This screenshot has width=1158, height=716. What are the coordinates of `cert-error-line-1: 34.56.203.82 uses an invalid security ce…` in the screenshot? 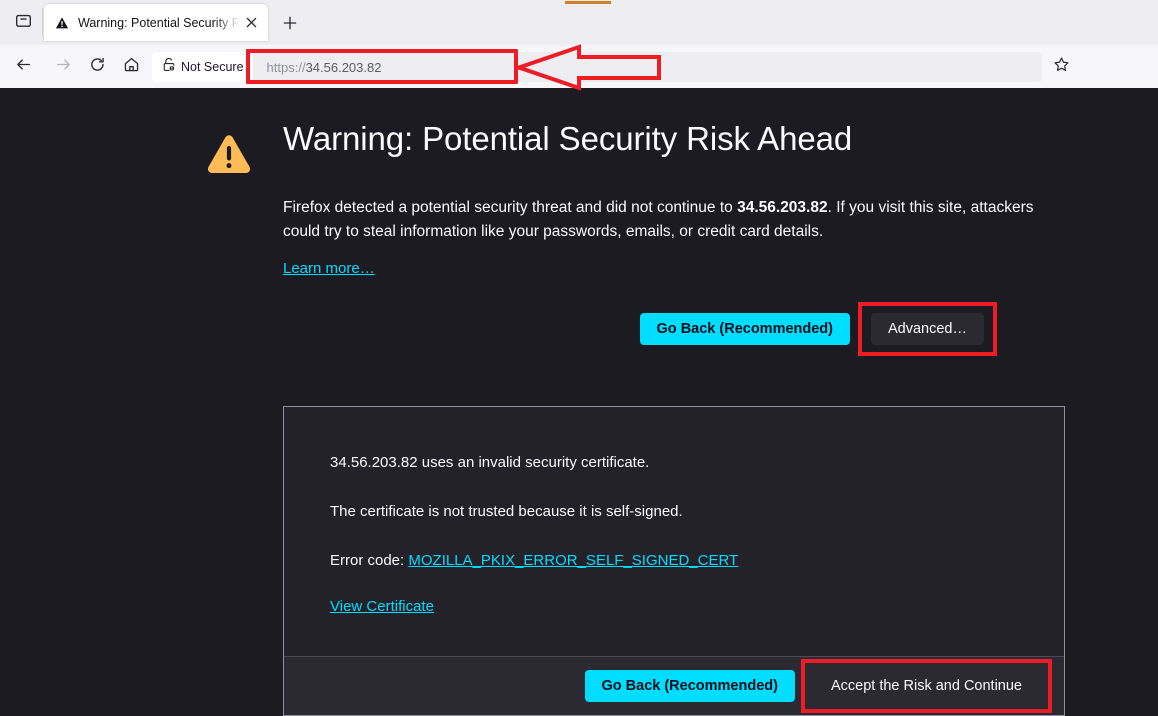 It's located at (490, 463).